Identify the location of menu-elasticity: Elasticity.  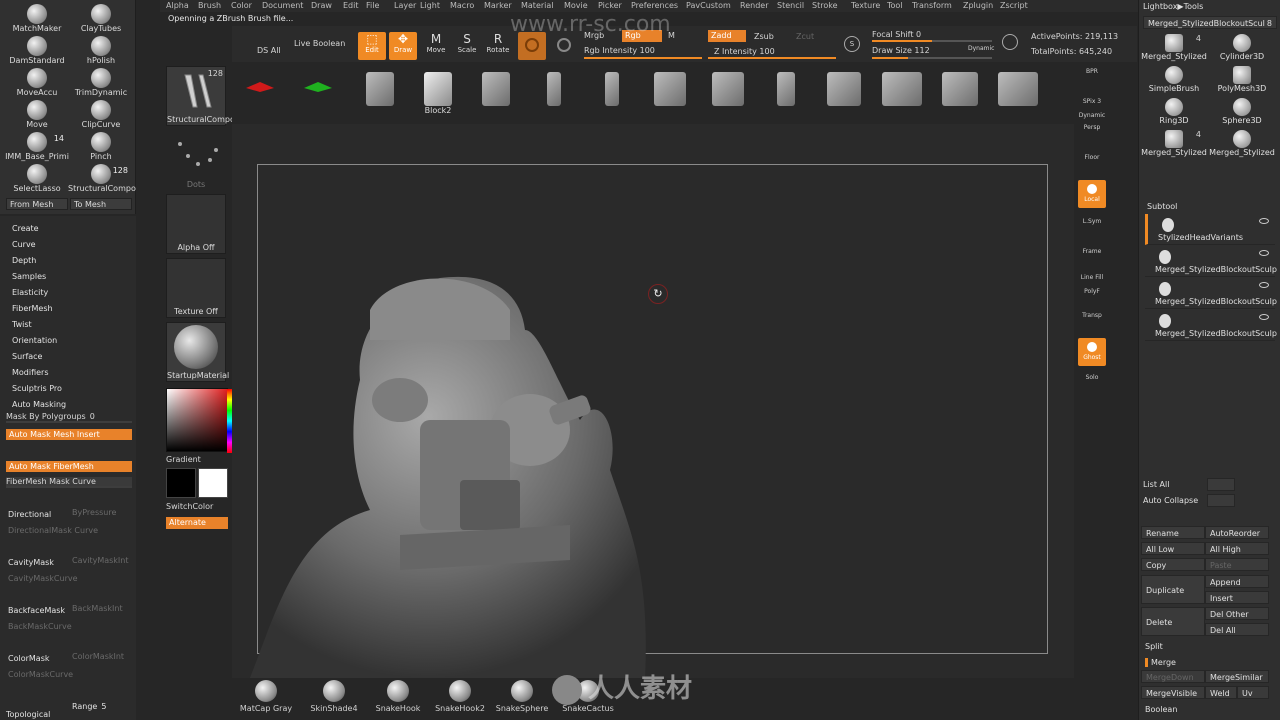
(30, 292).